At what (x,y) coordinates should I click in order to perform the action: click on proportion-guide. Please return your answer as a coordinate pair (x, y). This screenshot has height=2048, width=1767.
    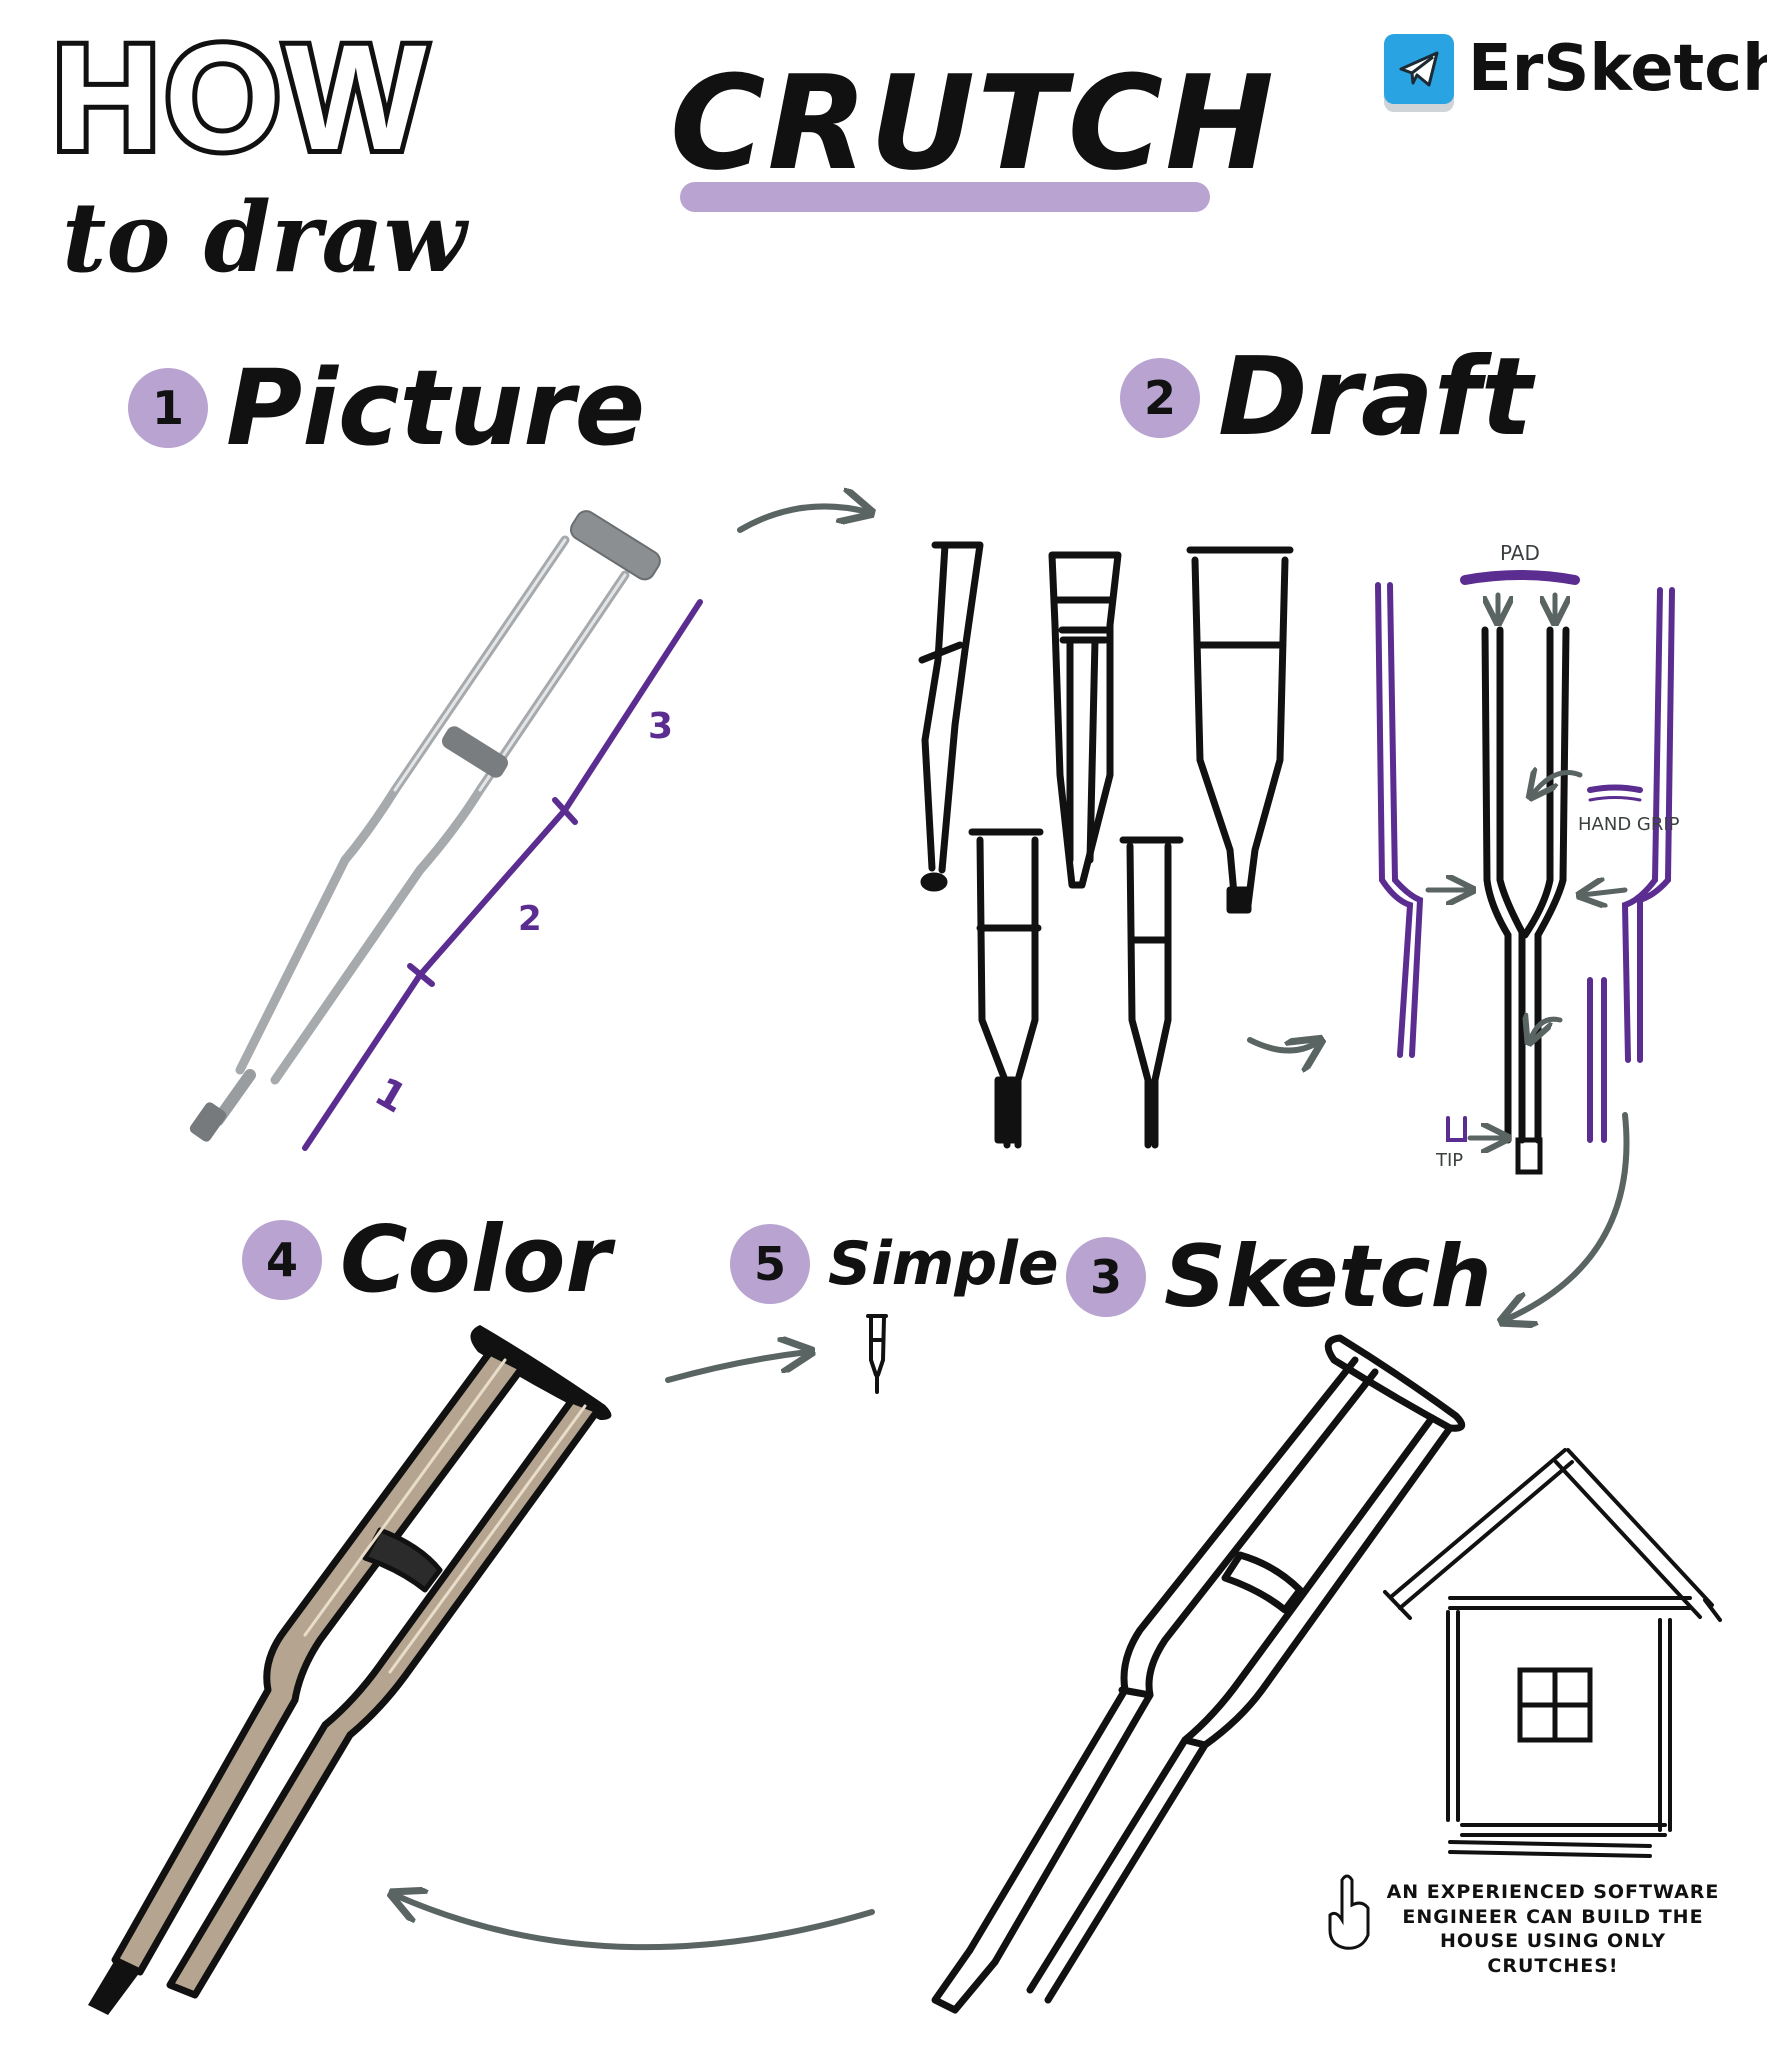
    Looking at the image, I should click on (502, 875).